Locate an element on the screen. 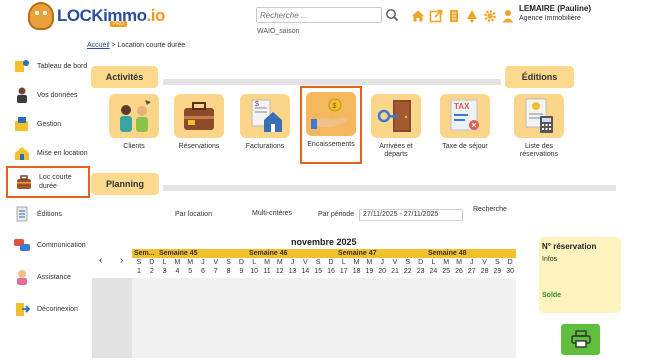  day-number: 27 is located at coordinates (472, 271).